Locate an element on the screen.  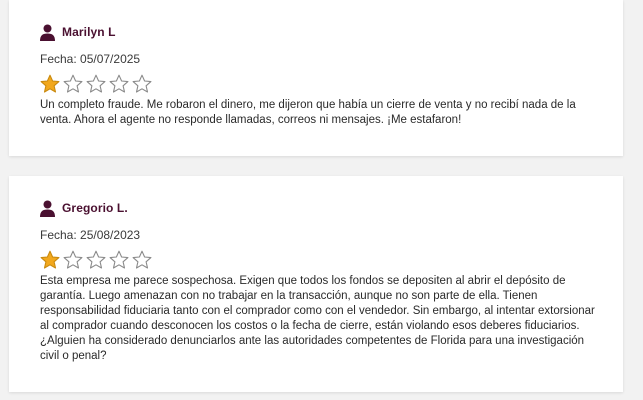
author-name: Gregorio L. is located at coordinates (95, 208).